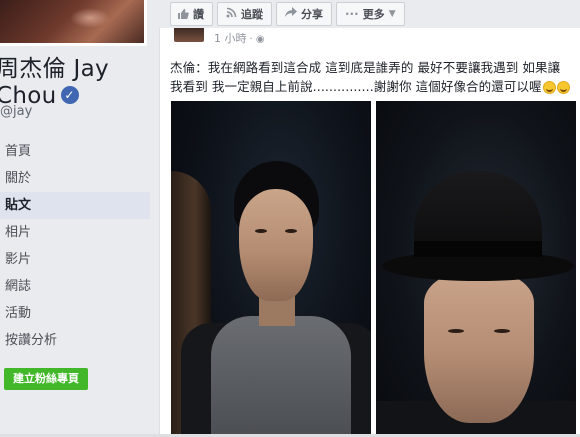 The width and height of the screenshot is (580, 437). I want to click on nav-item-events: 活動, so click(75, 313).